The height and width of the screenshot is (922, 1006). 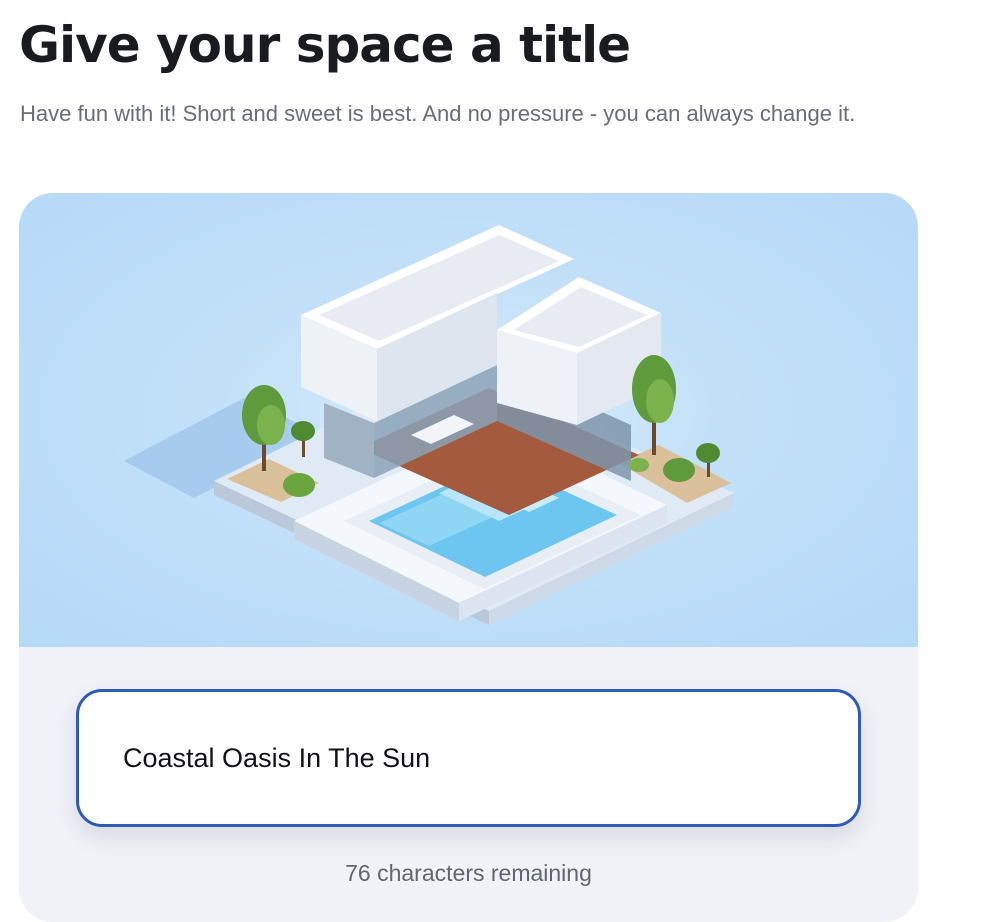 What do you see at coordinates (468, 873) in the screenshot?
I see `characters-remaining-text: 76 characters remaining` at bounding box center [468, 873].